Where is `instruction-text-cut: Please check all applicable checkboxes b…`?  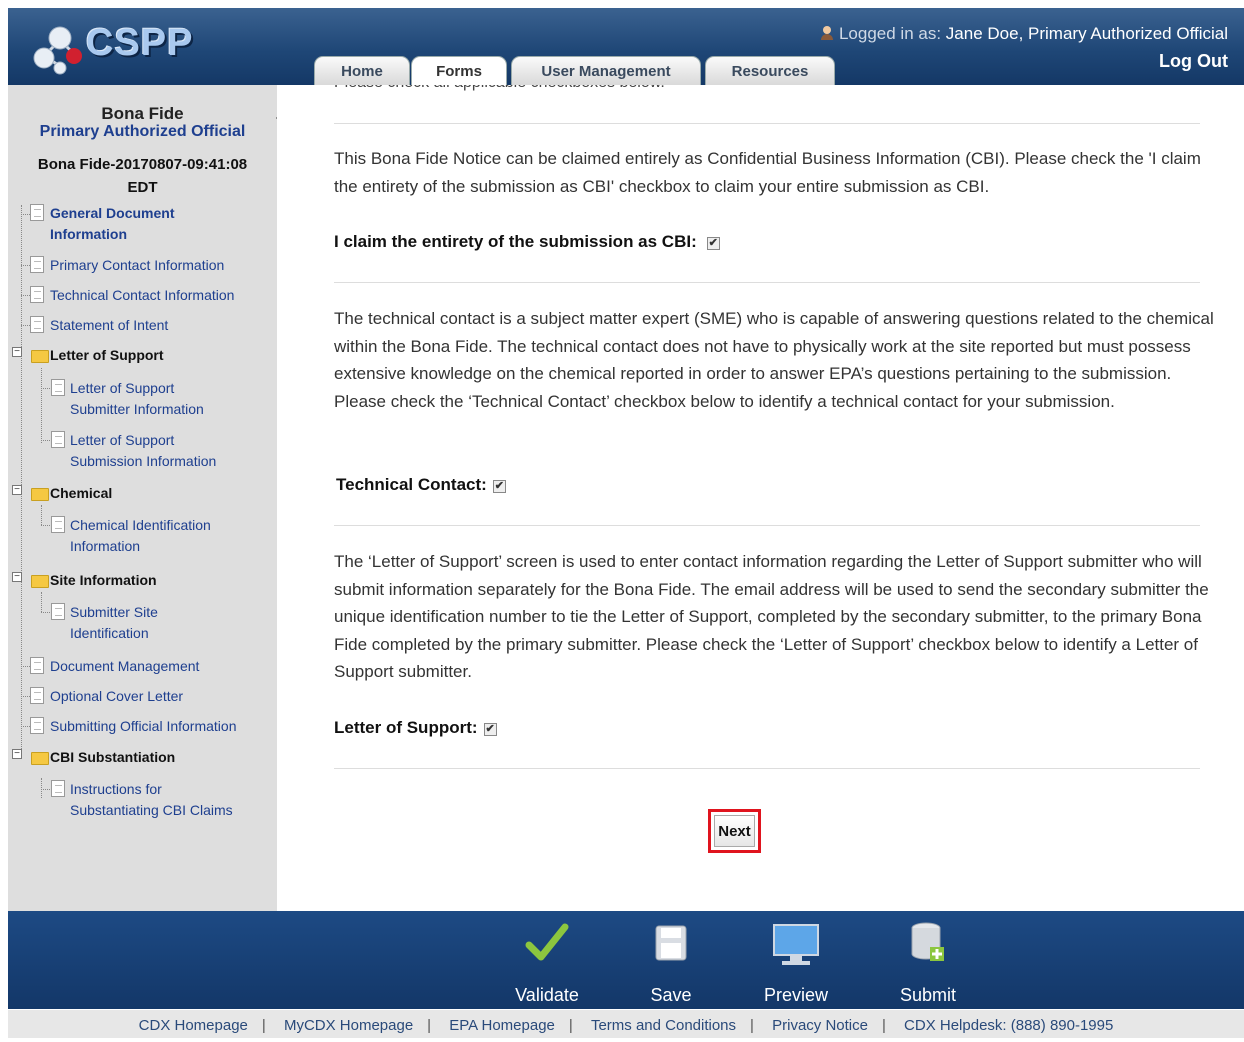
instruction-text-cut: Please check all applicable checkboxes b… is located at coordinates (774, 91).